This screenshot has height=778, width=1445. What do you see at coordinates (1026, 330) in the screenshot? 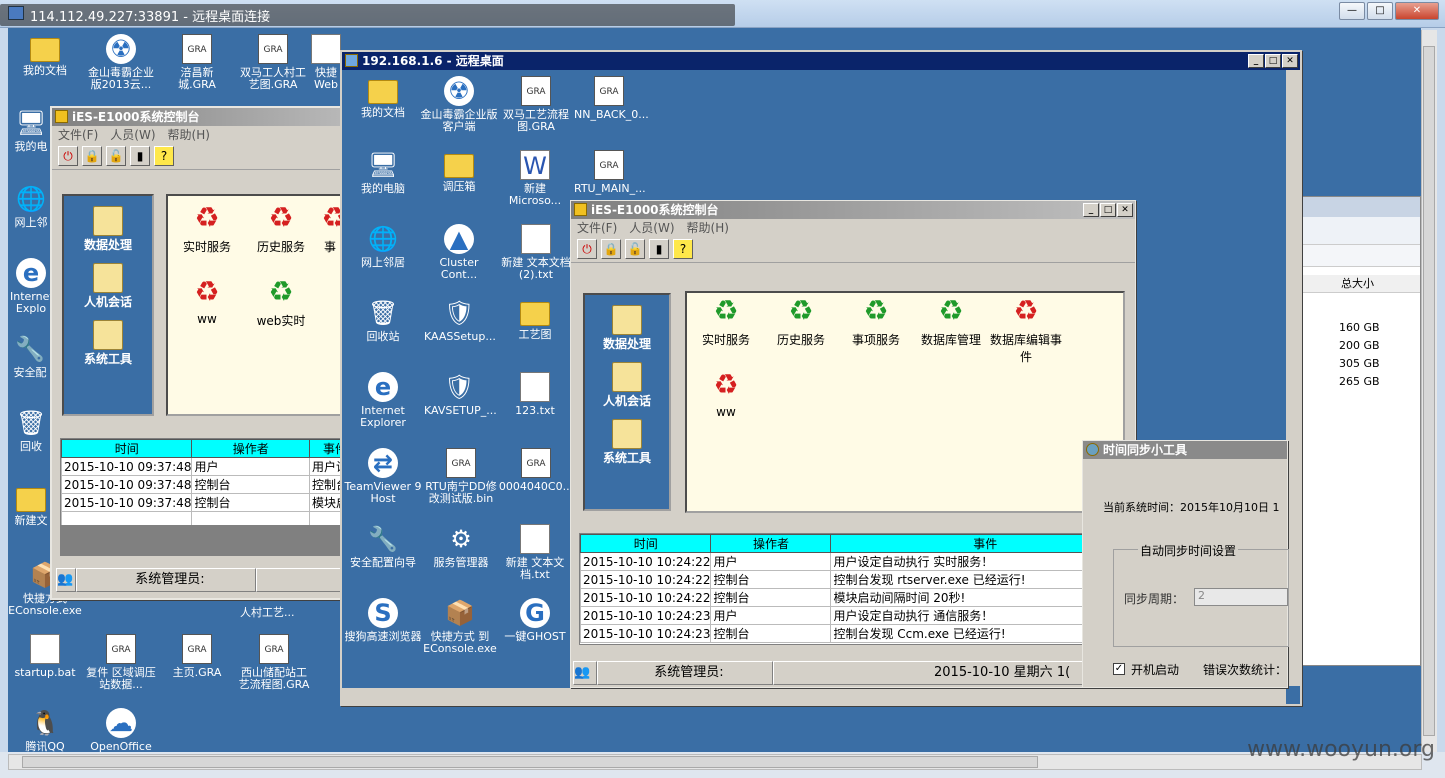
I see `service-item: ♻ 数据库编辑事件` at bounding box center [1026, 330].